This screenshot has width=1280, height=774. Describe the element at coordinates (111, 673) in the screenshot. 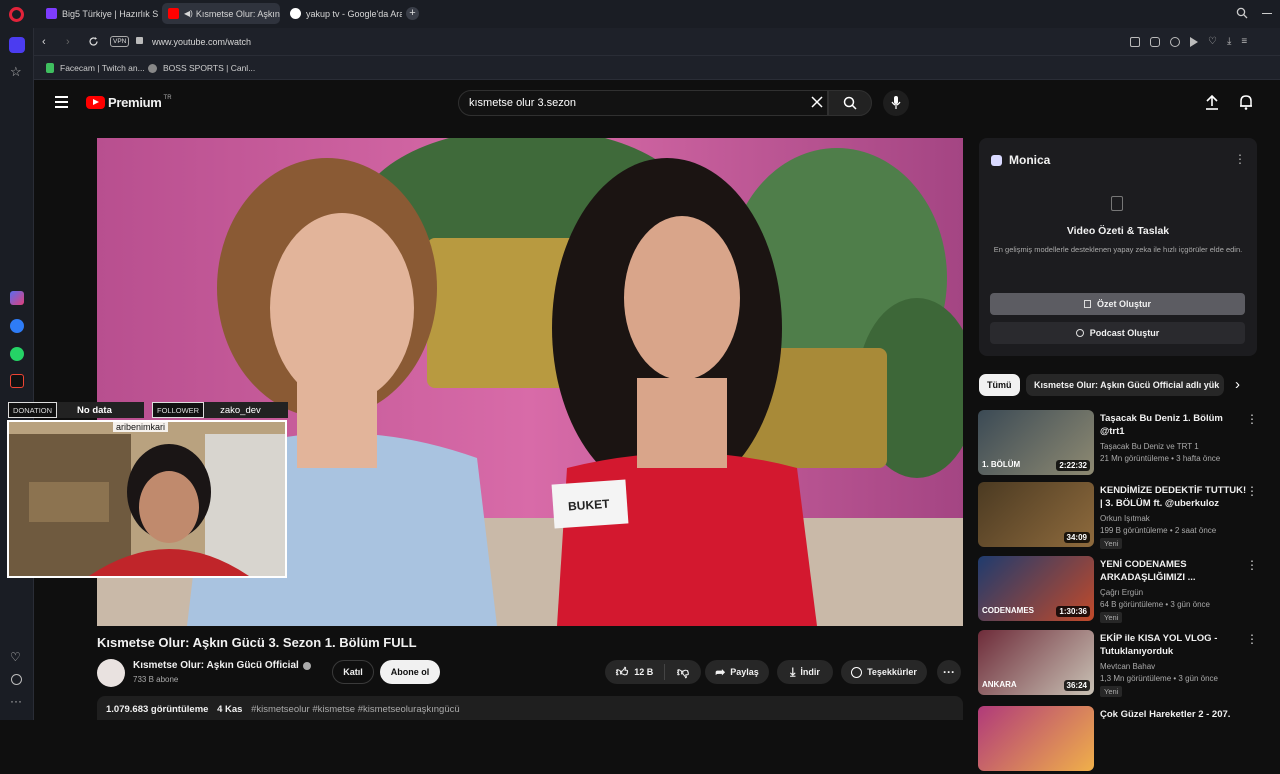

I see `channel-avatar` at that location.